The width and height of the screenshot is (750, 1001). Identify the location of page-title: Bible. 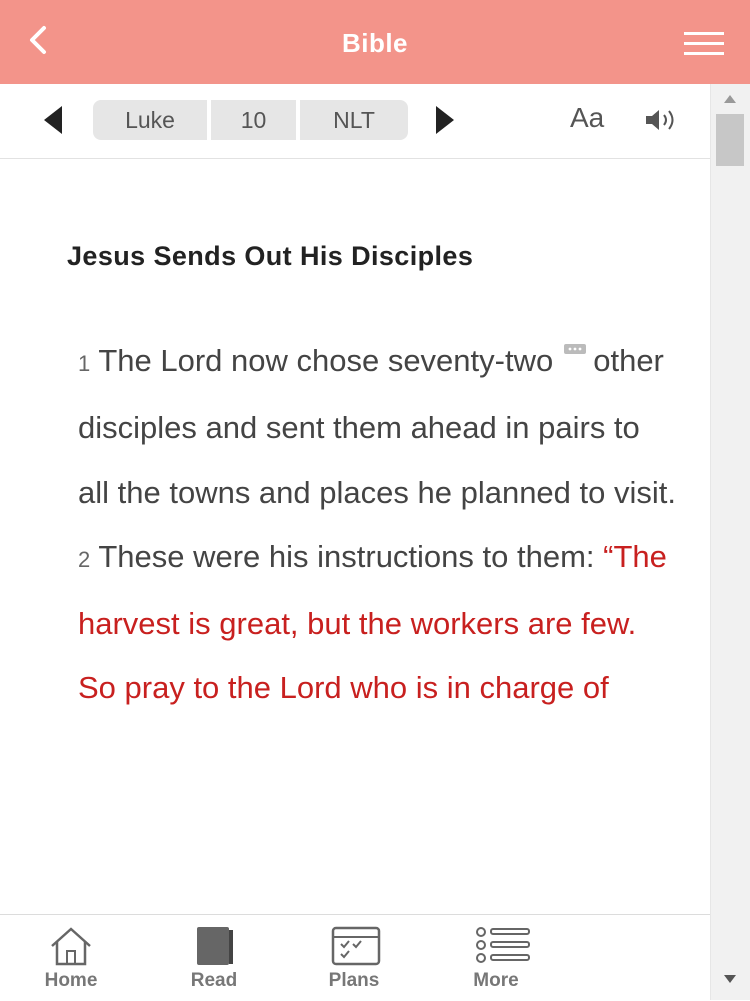
(375, 43).